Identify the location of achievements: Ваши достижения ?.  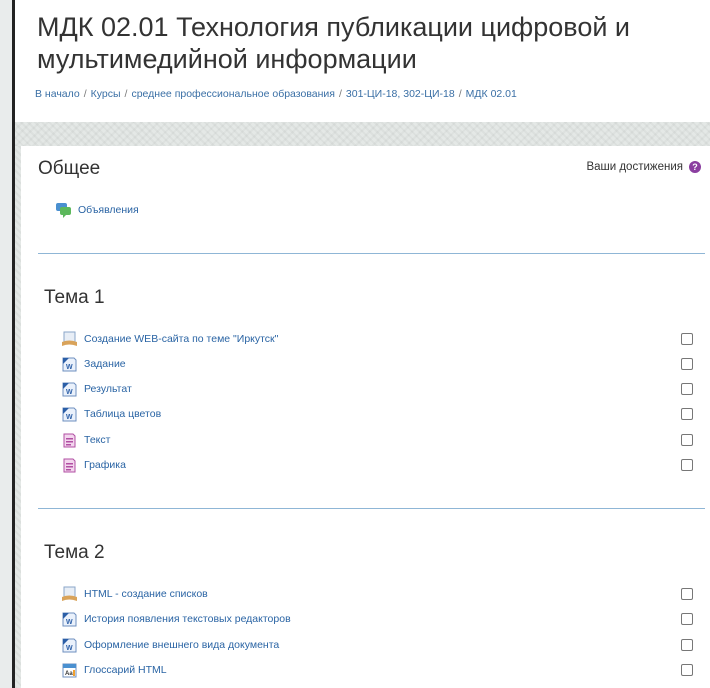
(643, 167).